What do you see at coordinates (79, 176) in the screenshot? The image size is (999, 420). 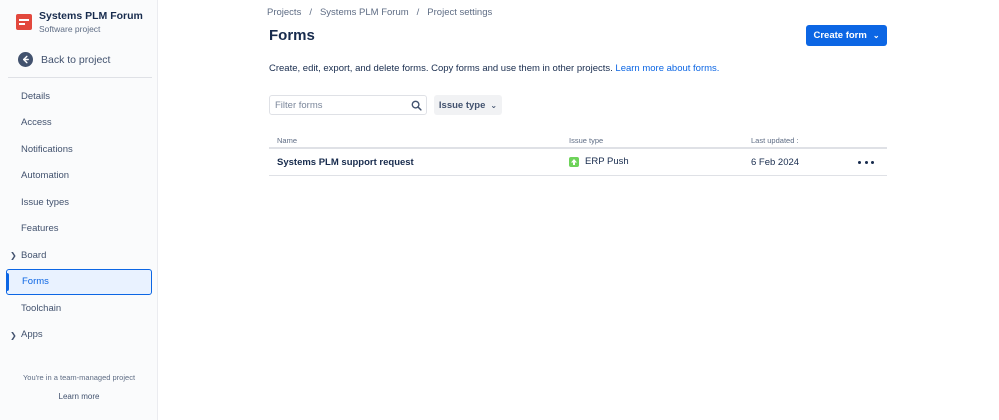 I see `sidebar-item-automation: Automation` at bounding box center [79, 176].